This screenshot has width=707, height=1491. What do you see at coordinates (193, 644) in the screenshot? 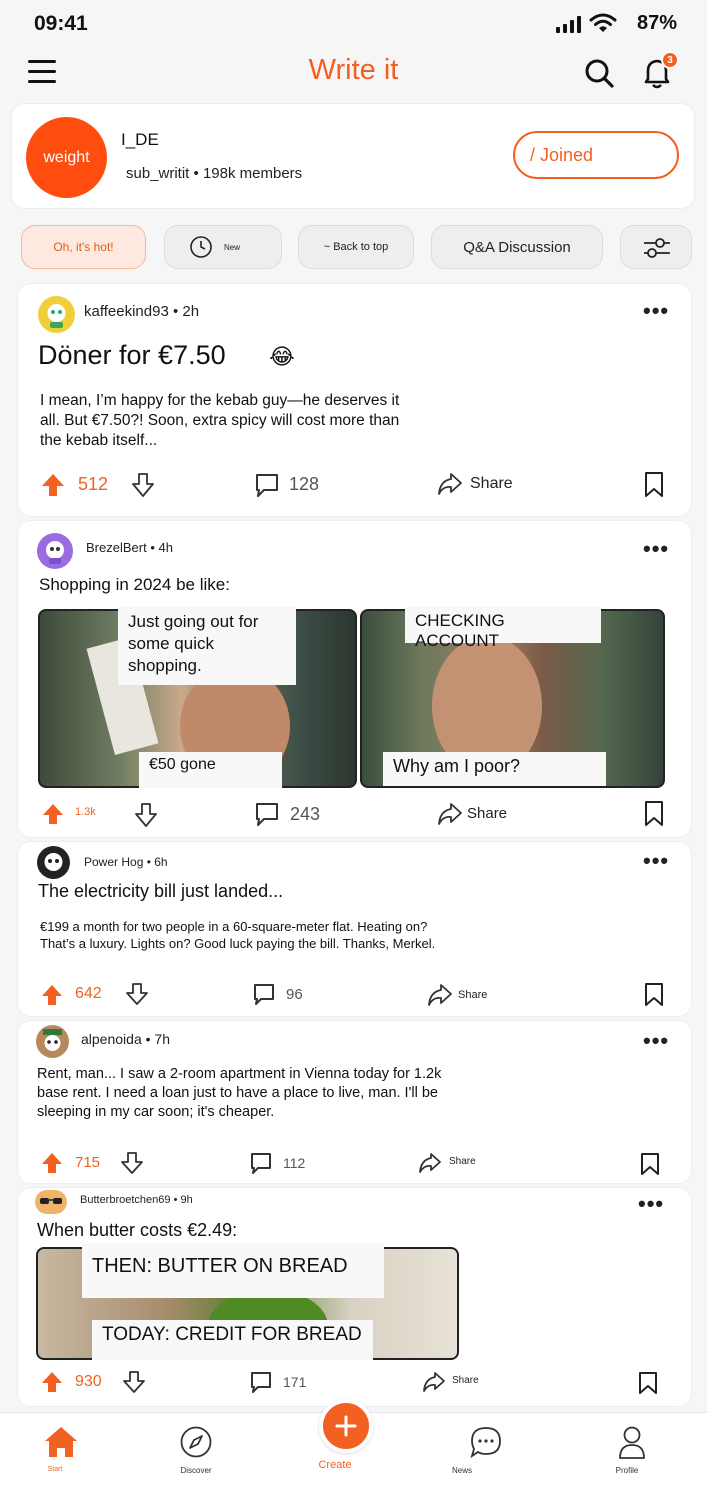
I see `meme-caption-text: Just going out for some quick shopping.` at bounding box center [193, 644].